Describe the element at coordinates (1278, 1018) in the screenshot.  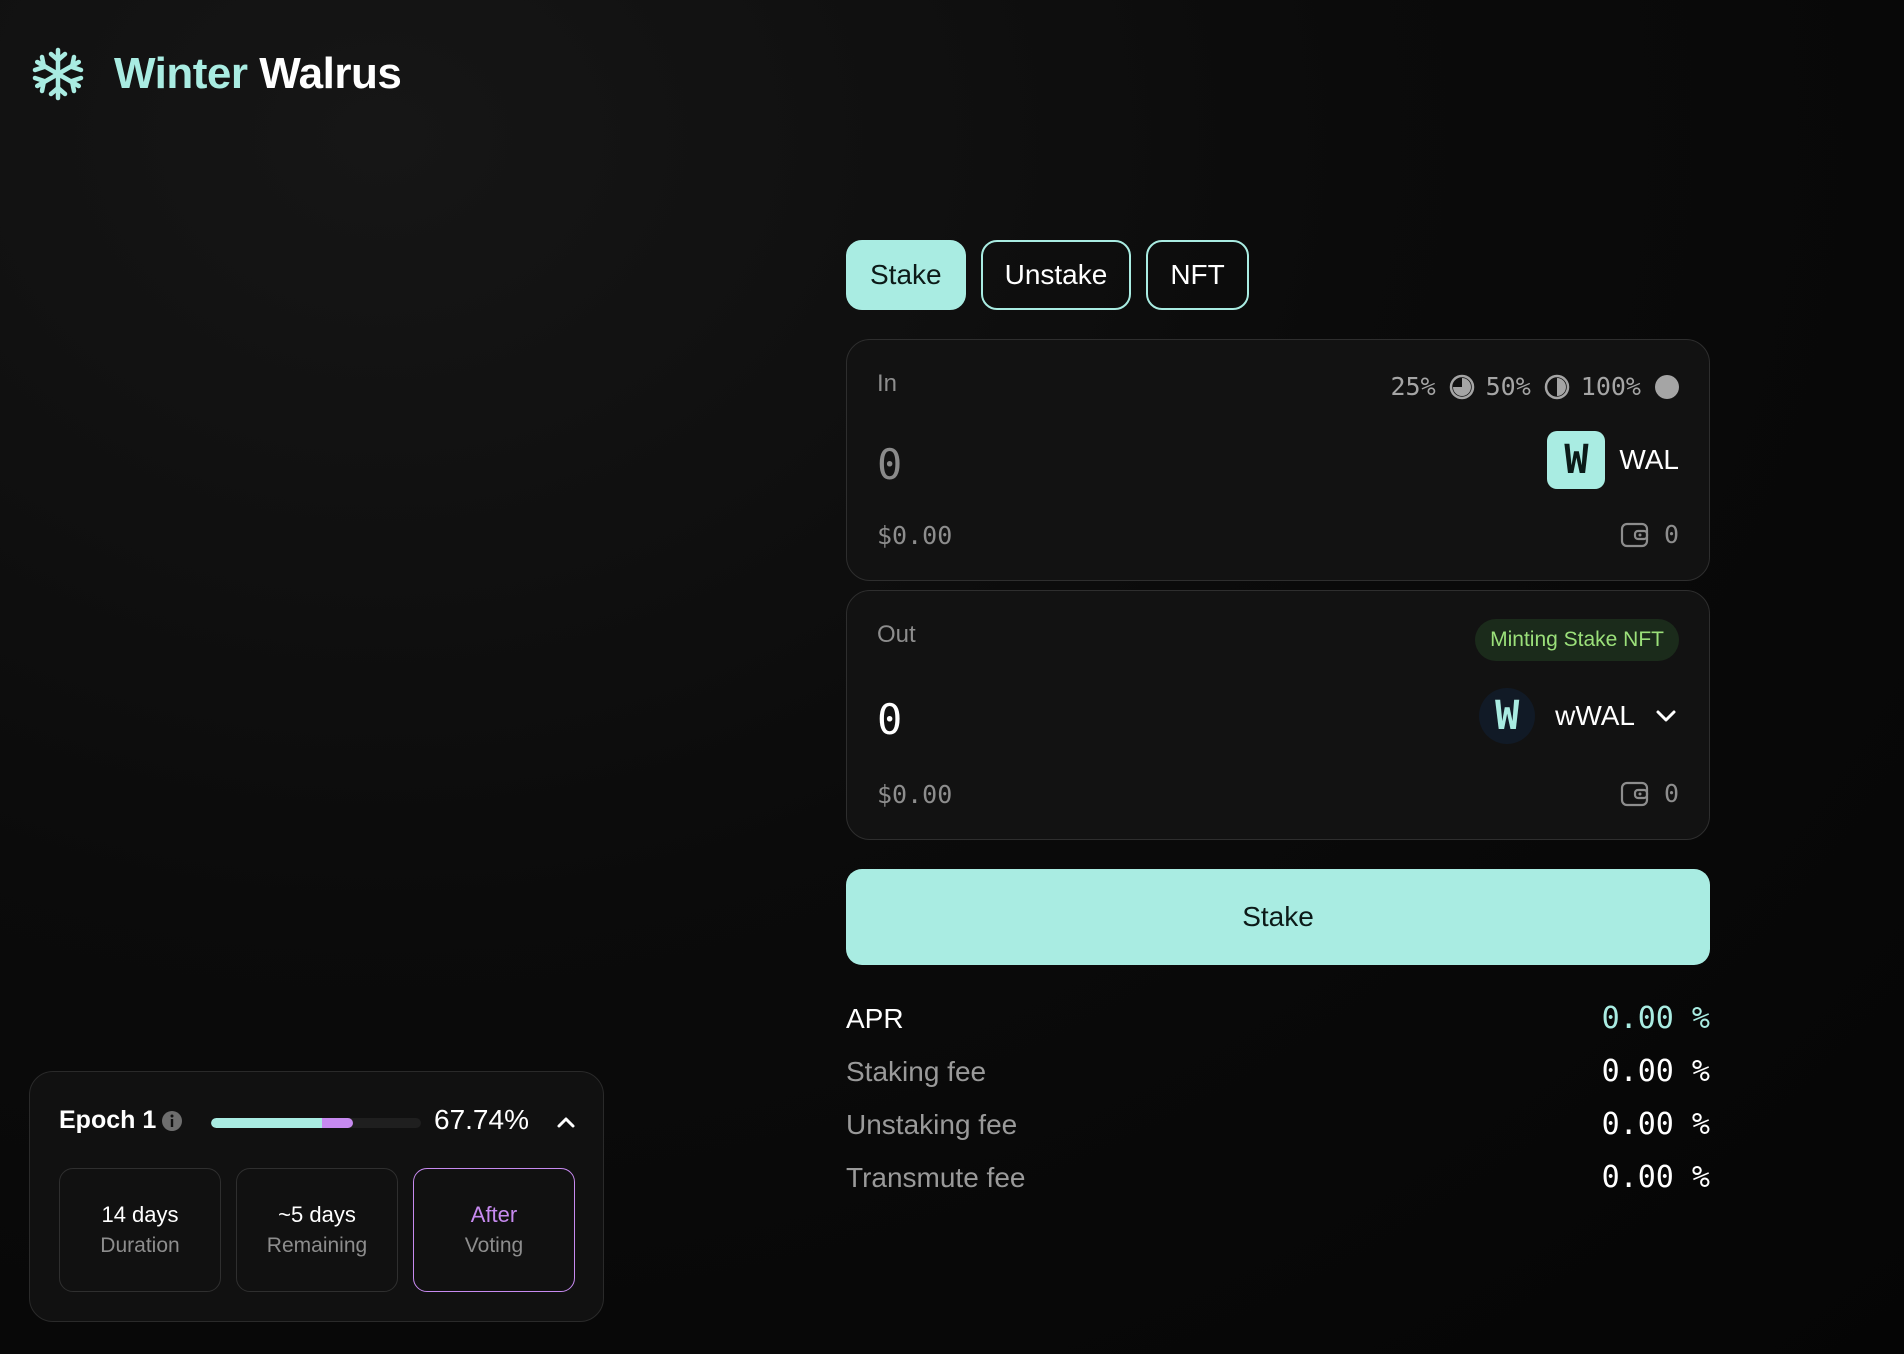
I see `stat-row-apr: APR 0.00 %` at that location.